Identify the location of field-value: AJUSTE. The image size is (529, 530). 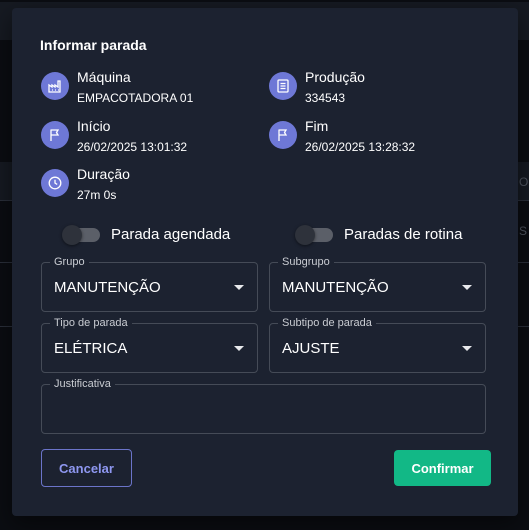
(311, 348).